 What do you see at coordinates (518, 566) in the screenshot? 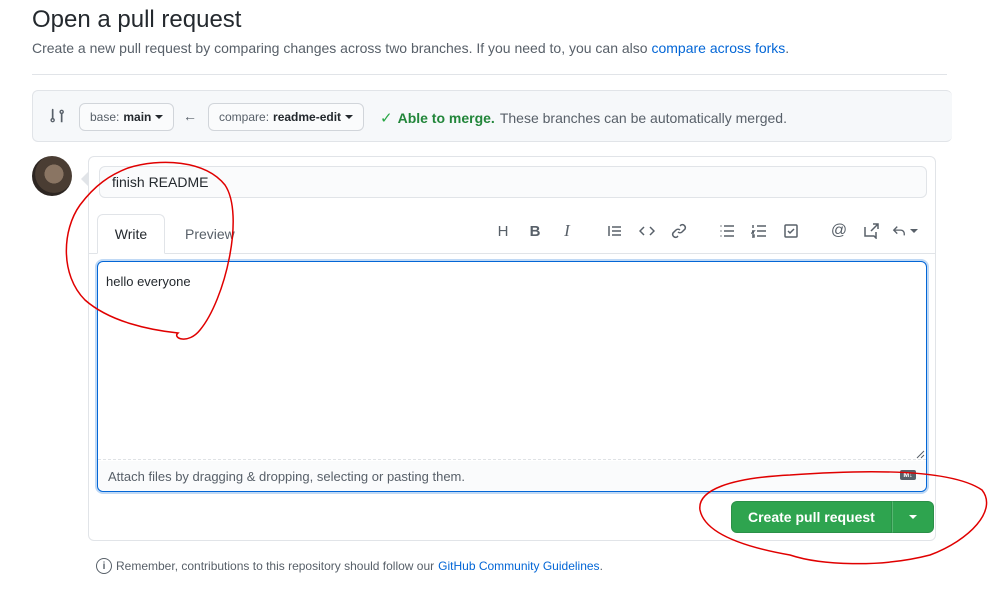
I see `community-guidelines-link: GitHub Community Guidelines` at bounding box center [518, 566].